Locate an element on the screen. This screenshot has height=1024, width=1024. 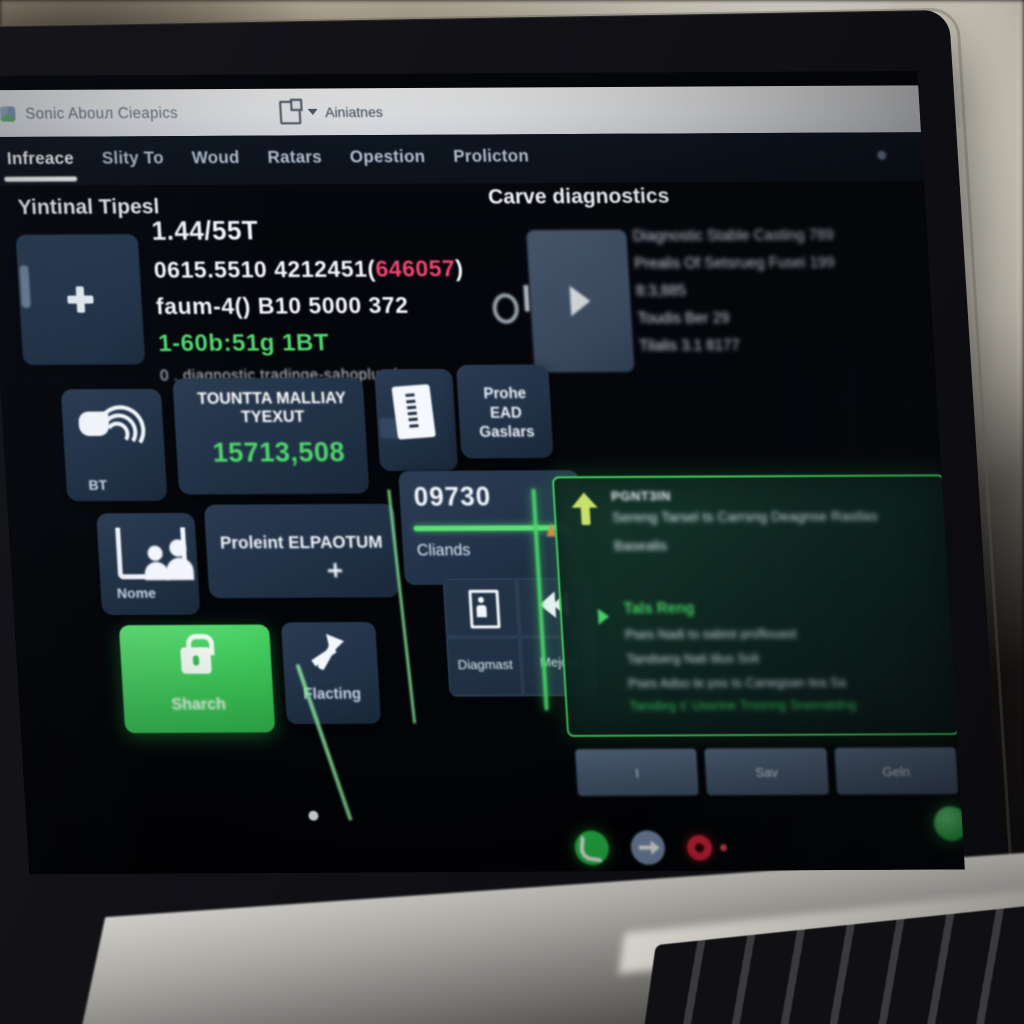
record-button is located at coordinates (699, 847).